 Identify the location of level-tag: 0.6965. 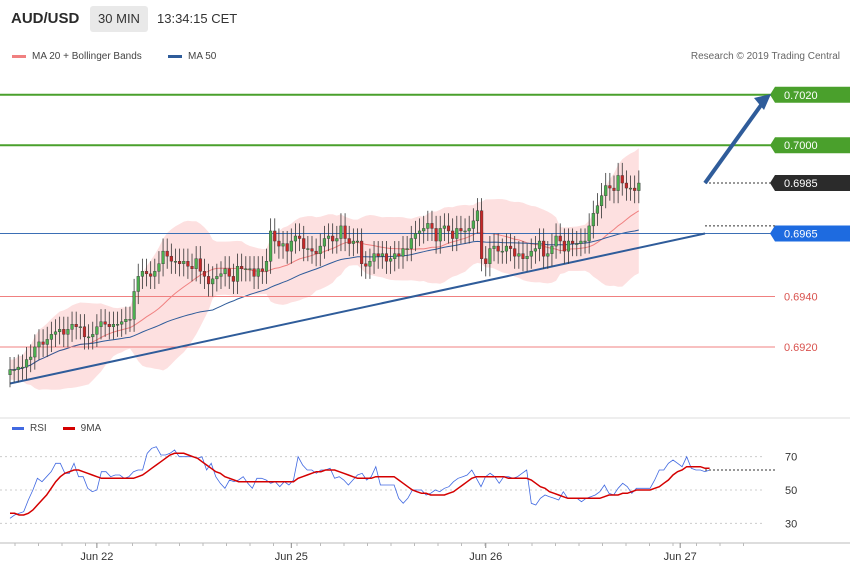
(810, 233).